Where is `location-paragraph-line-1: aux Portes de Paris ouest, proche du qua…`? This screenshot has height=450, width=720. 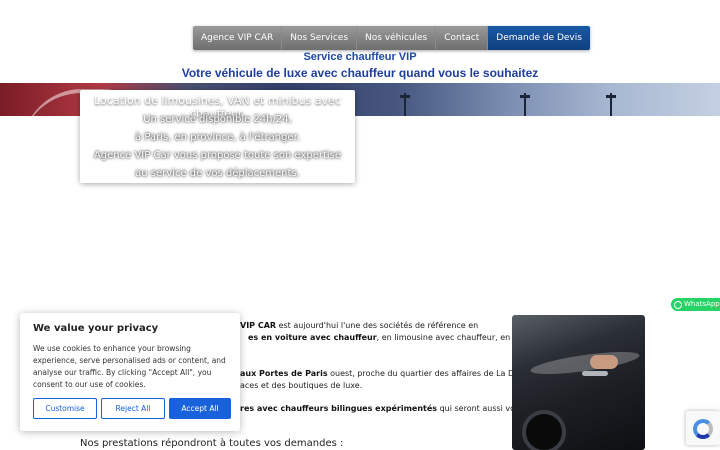
location-paragraph-line-1: aux Portes de Paris ouest, proche du qua… is located at coordinates (396, 374).